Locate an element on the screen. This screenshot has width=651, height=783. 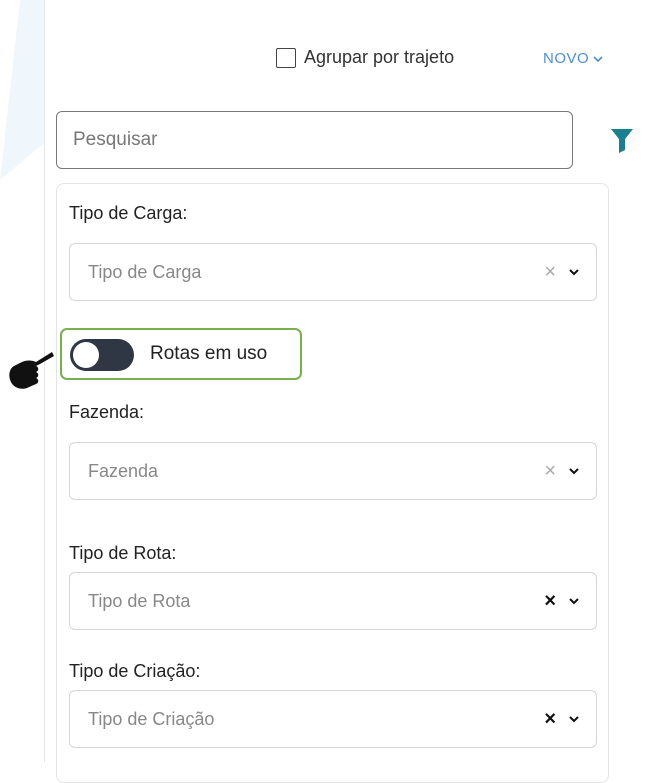
route-type-placeholder: Tipo de Rota is located at coordinates (139, 600).